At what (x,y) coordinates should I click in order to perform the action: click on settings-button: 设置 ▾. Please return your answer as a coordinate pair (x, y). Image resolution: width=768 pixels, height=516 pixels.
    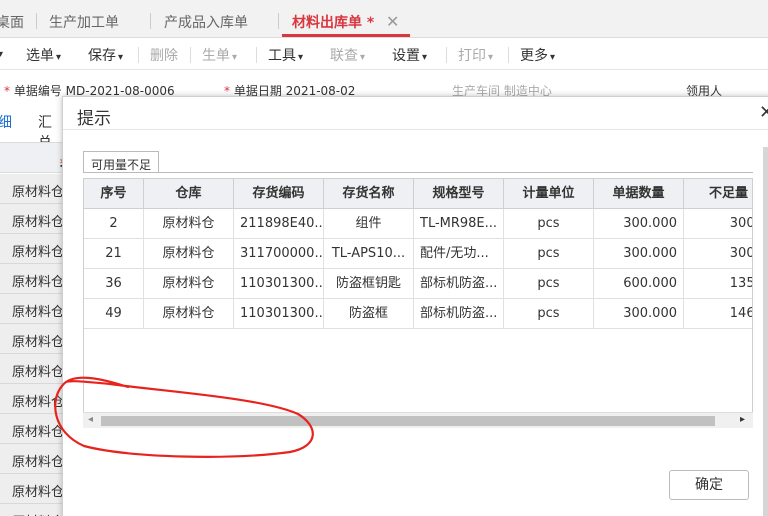
    Looking at the image, I should click on (409, 55).